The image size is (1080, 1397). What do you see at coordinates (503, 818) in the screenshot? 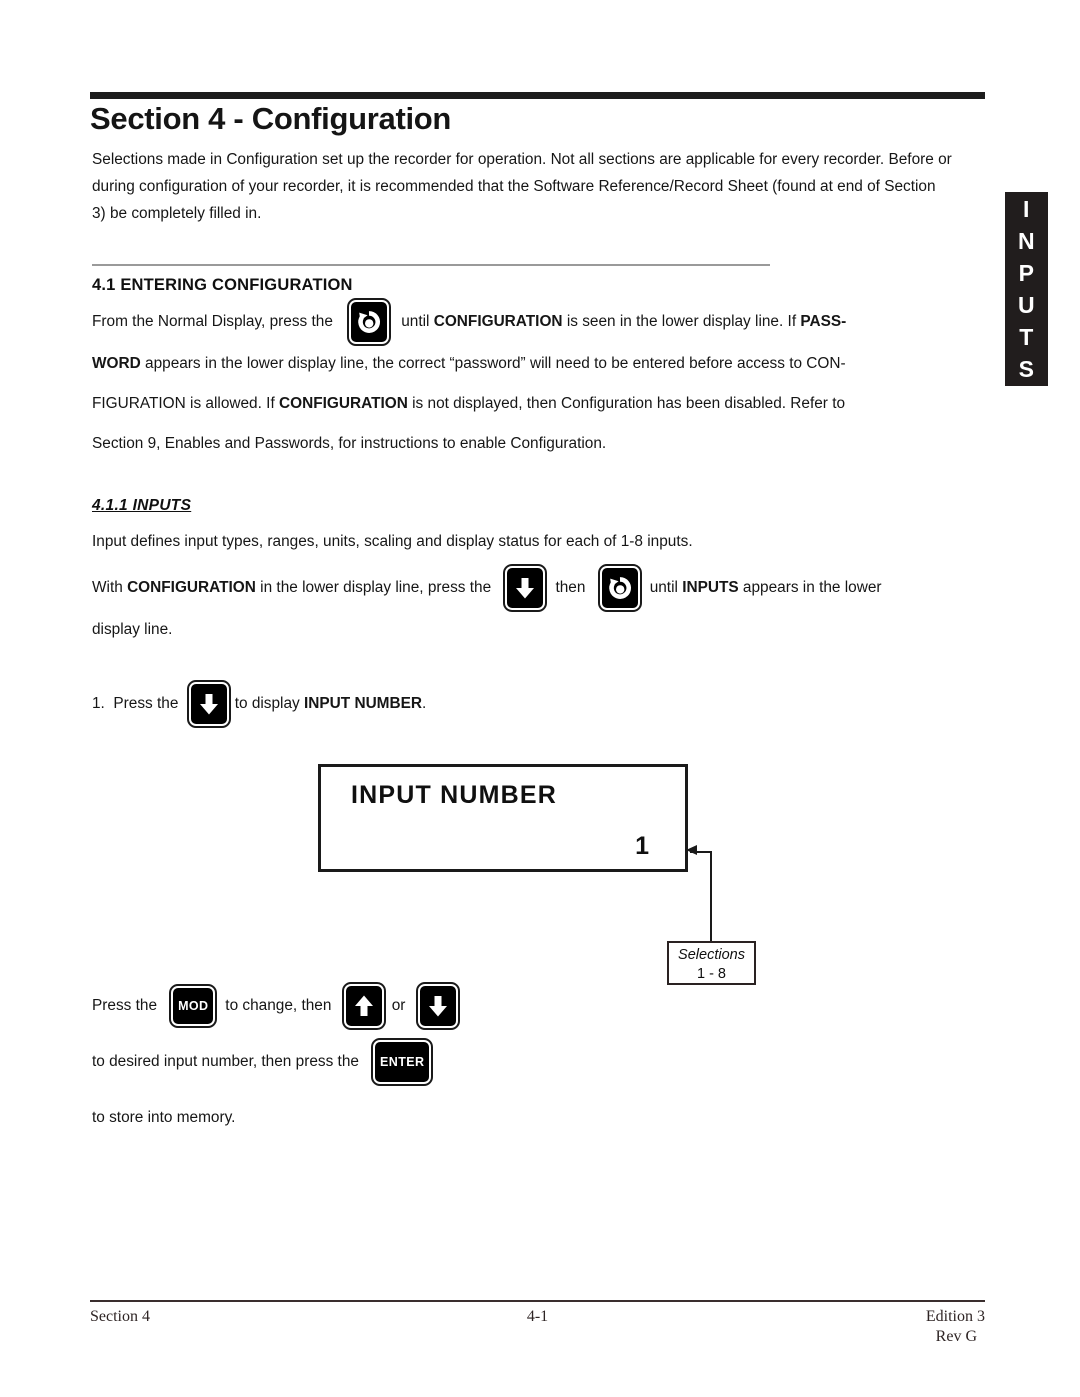
I see `display-panel: INPUT NUMBER 1` at bounding box center [503, 818].